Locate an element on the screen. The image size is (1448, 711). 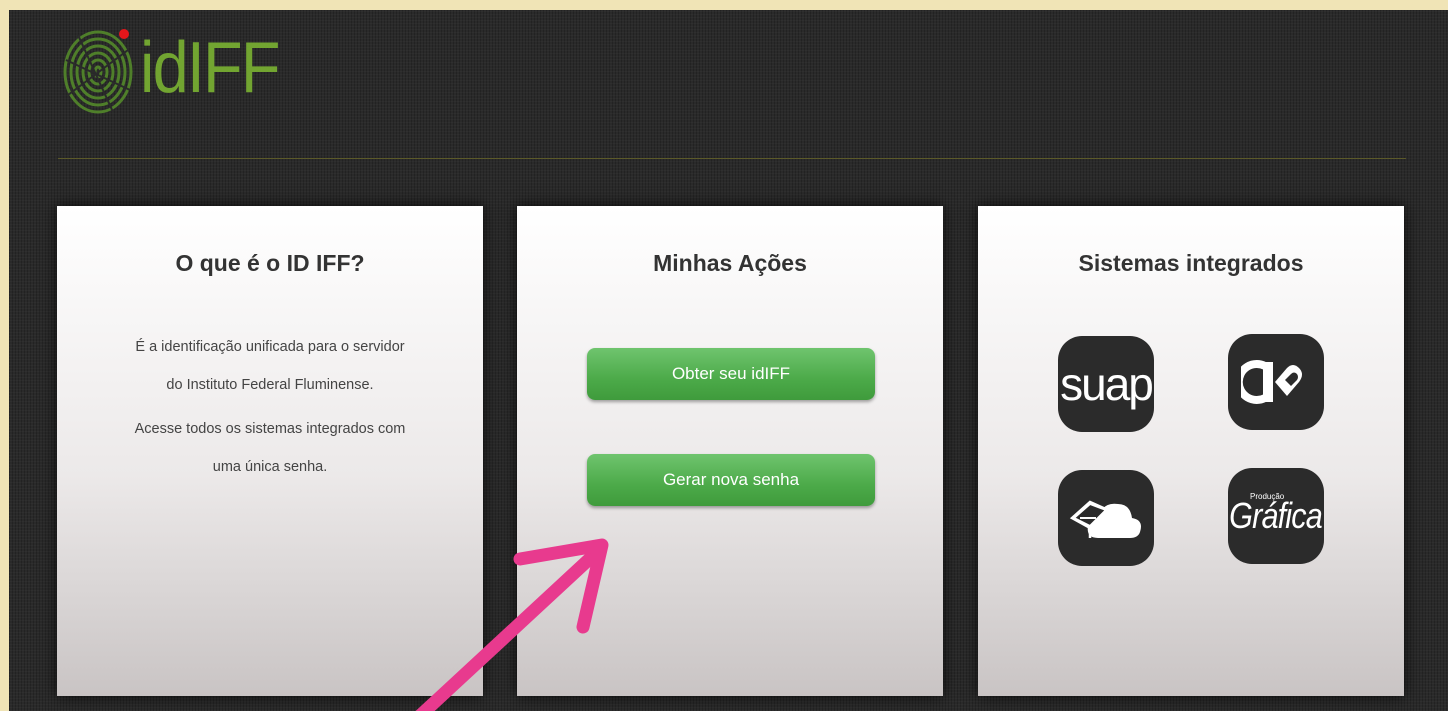
logo-text: idIFF is located at coordinates (210, 68).